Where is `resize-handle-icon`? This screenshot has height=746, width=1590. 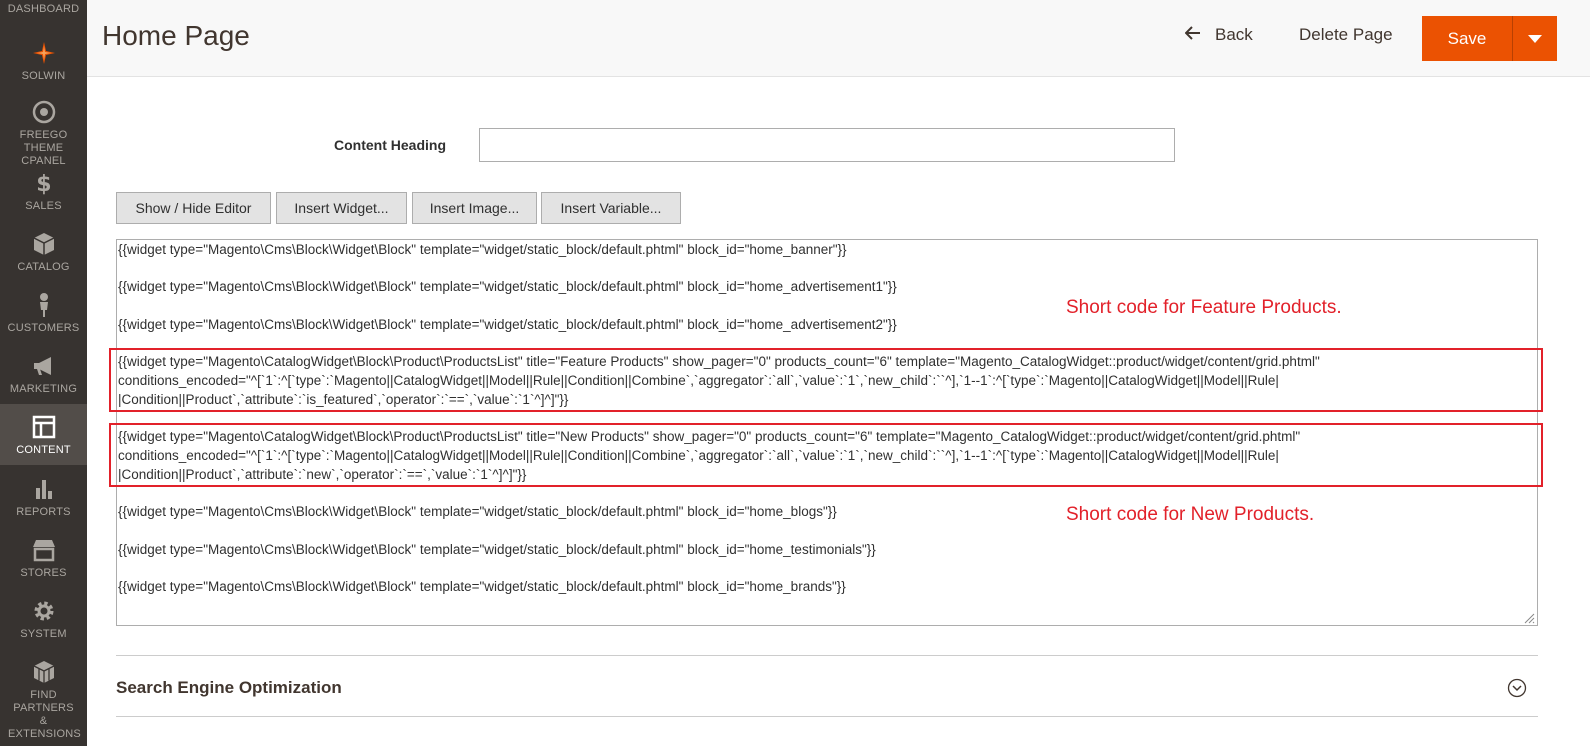 resize-handle-icon is located at coordinates (1529, 620).